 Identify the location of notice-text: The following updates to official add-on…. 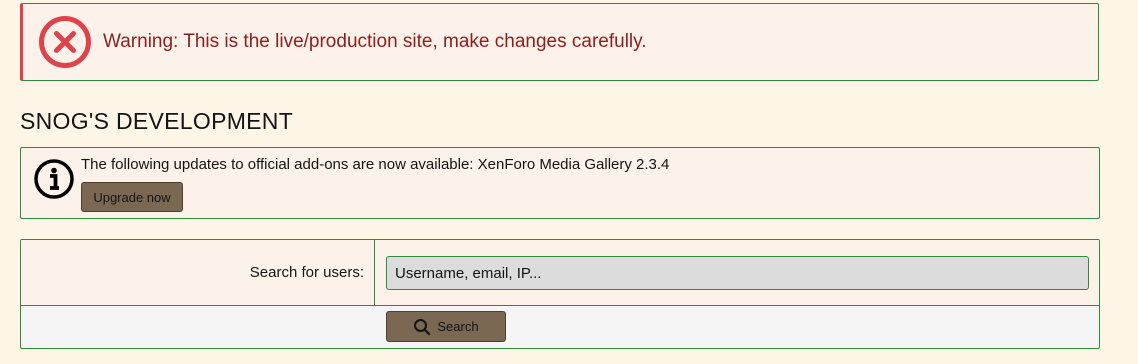
(375, 164).